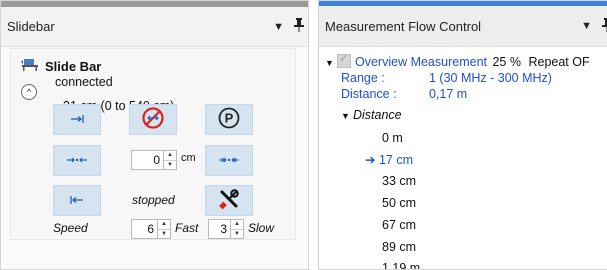 The image size is (607, 270). What do you see at coordinates (153, 200) in the screenshot?
I see `movement-state: stopped` at bounding box center [153, 200].